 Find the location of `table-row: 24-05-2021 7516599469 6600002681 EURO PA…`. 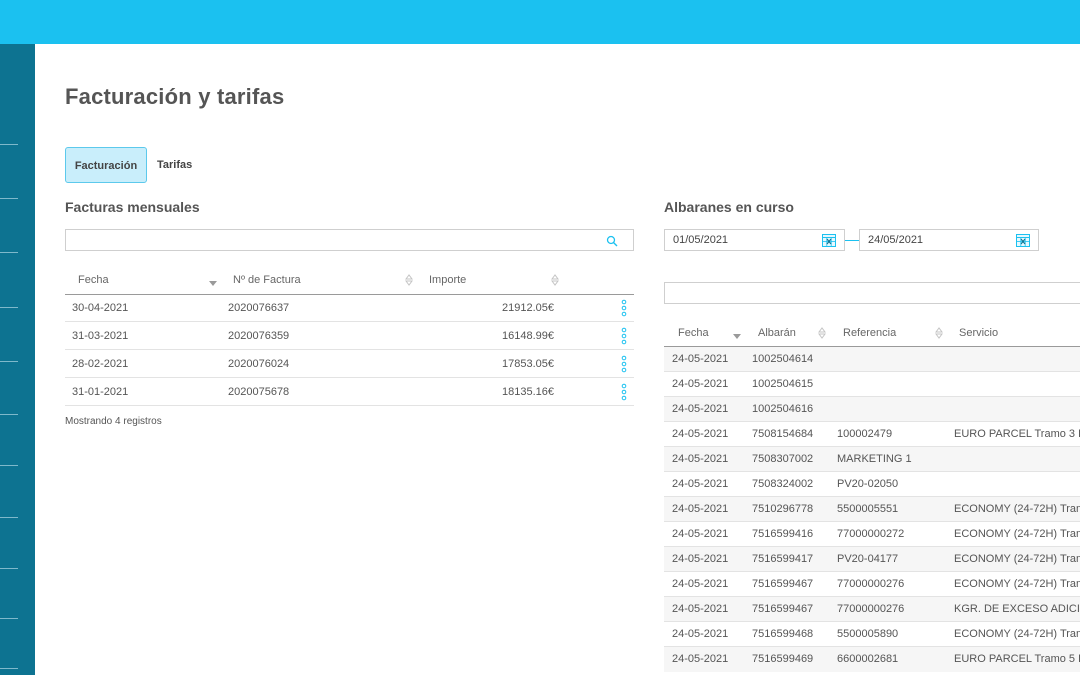

table-row: 24-05-2021 7516599469 6600002681 EURO PA… is located at coordinates (872, 659).